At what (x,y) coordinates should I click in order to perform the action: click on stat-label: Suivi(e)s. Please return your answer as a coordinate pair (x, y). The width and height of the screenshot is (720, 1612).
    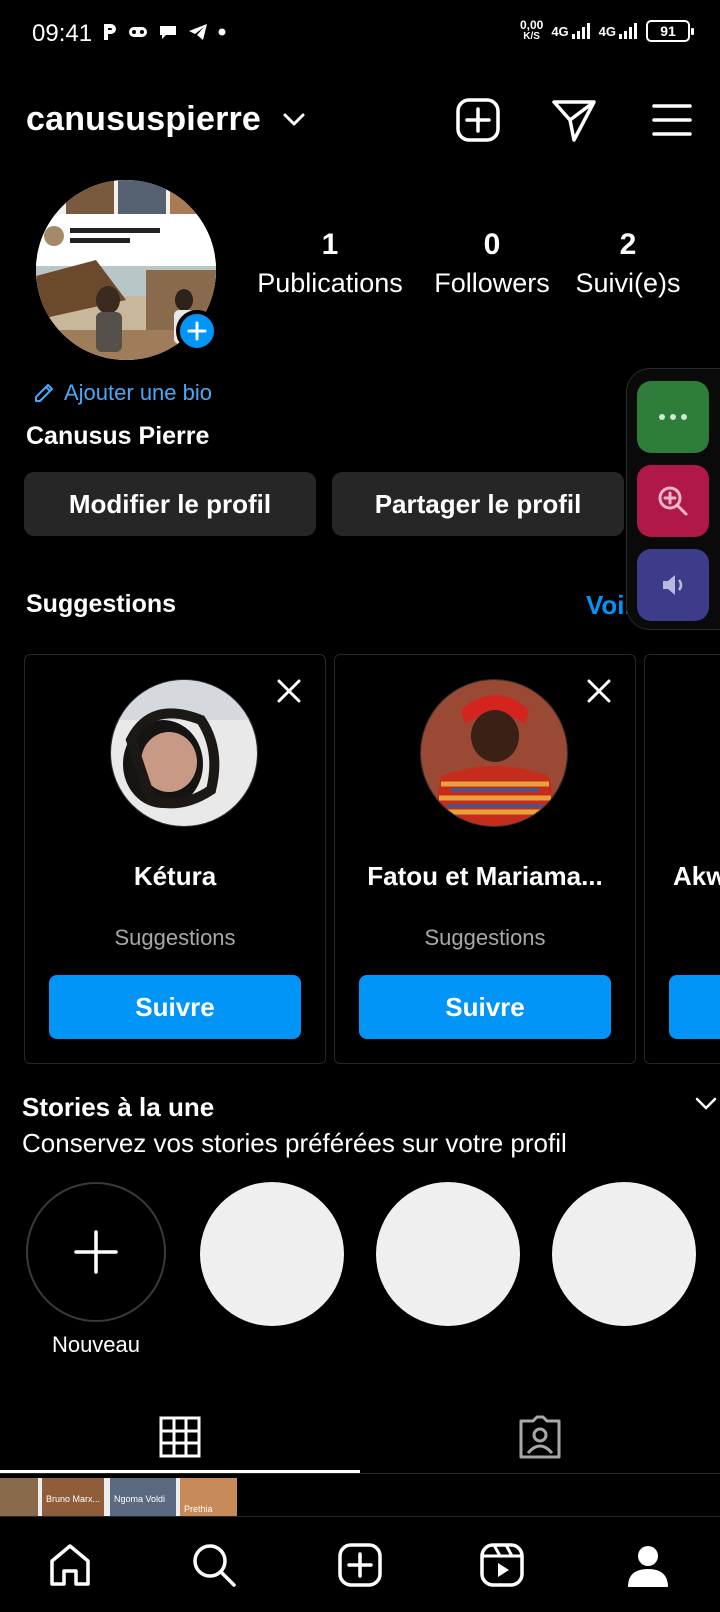
    Looking at the image, I should click on (628, 283).